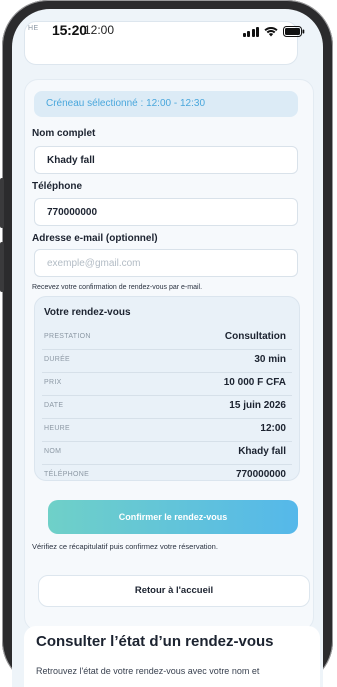 This screenshot has width=337, height=687. I want to click on summary-value: 10 000 F CFA, so click(254, 382).